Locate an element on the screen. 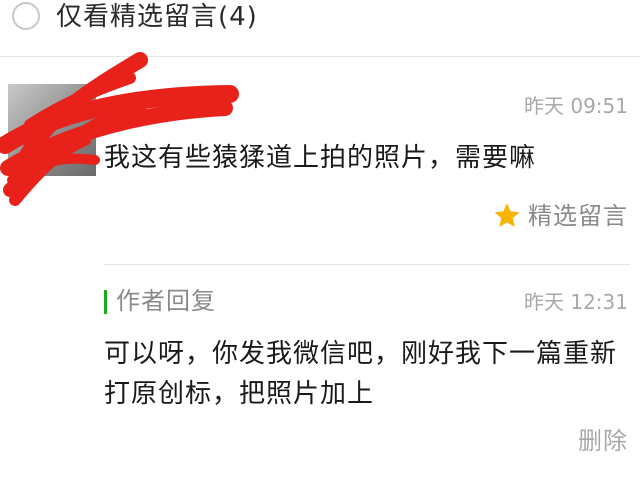 This screenshot has width=640, height=480. featured-filter-row: 仅看精选留言(4) is located at coordinates (320, 22).